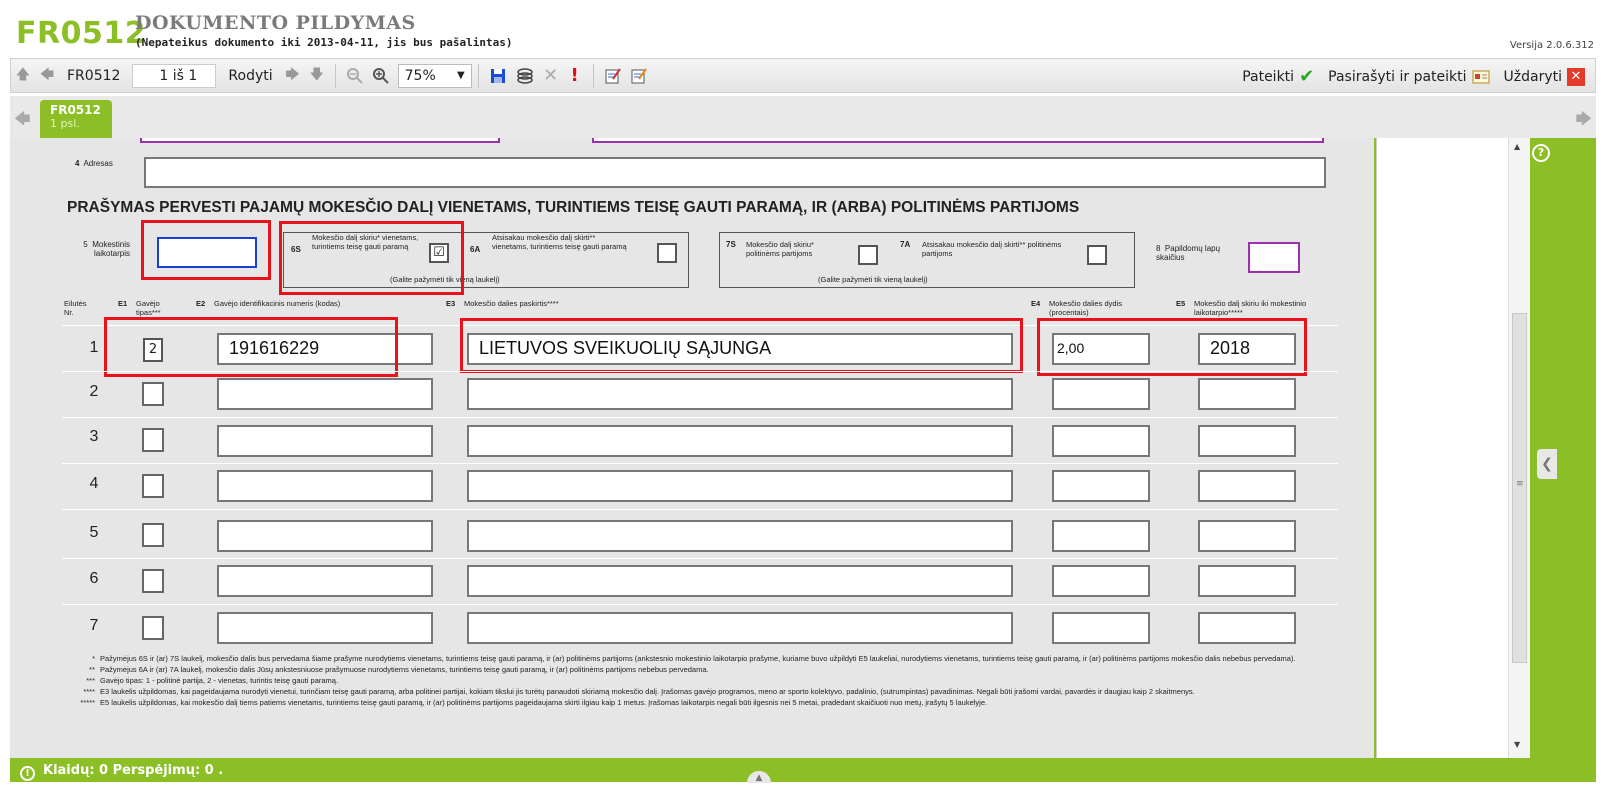  I want to click on footnote-mark: *****, so click(87, 702).